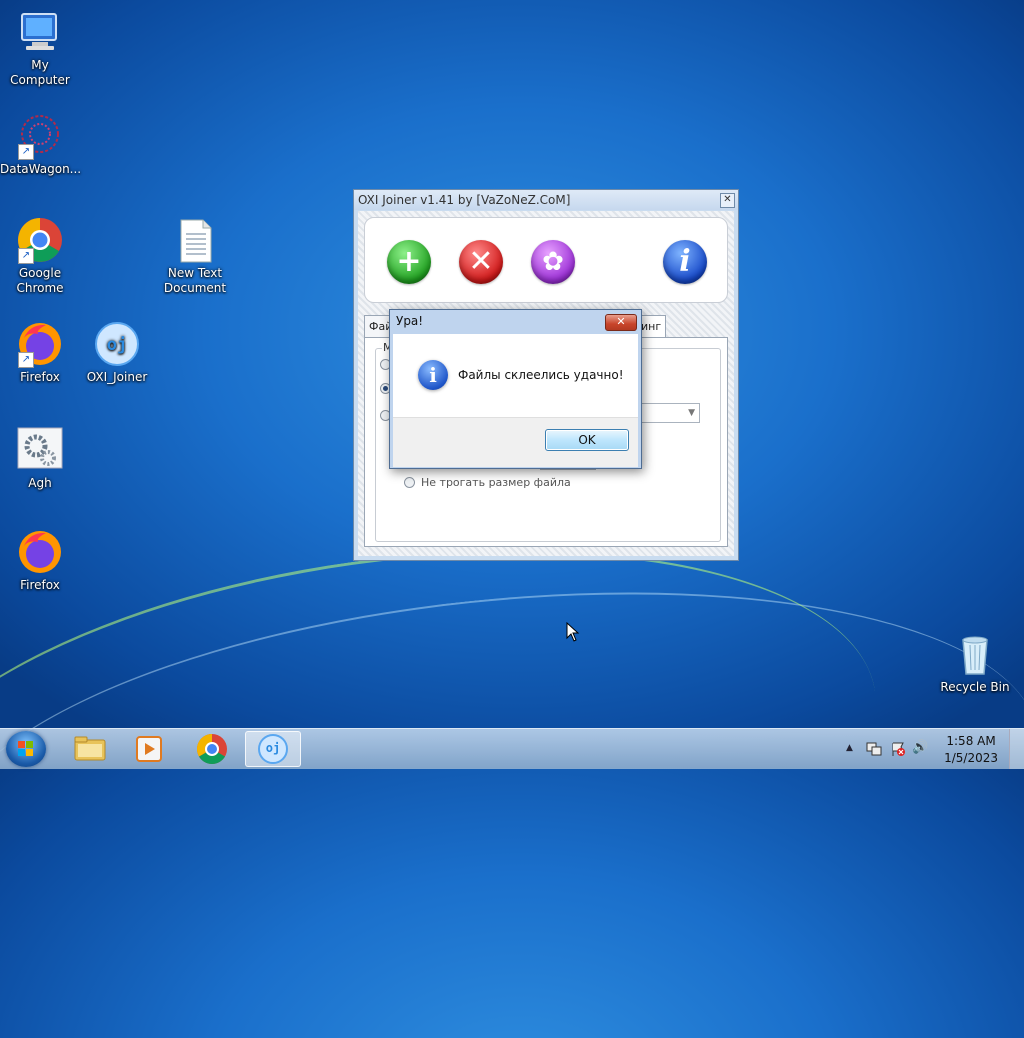  Describe the element at coordinates (40, 136) in the screenshot. I see `datawagon-icon: ↗` at that location.